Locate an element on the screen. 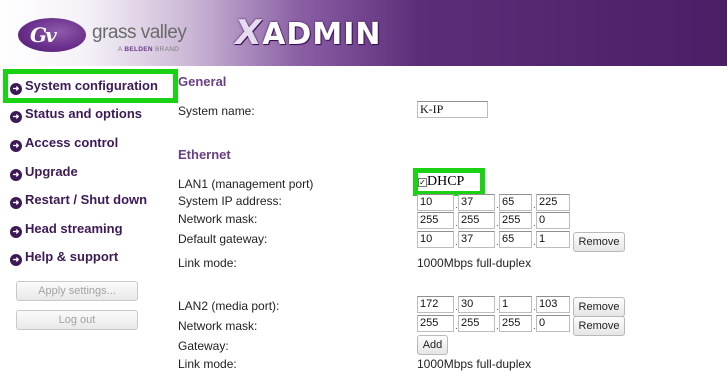 This screenshot has width=727, height=372. sidebar-item-label: Upgrade is located at coordinates (51, 171).